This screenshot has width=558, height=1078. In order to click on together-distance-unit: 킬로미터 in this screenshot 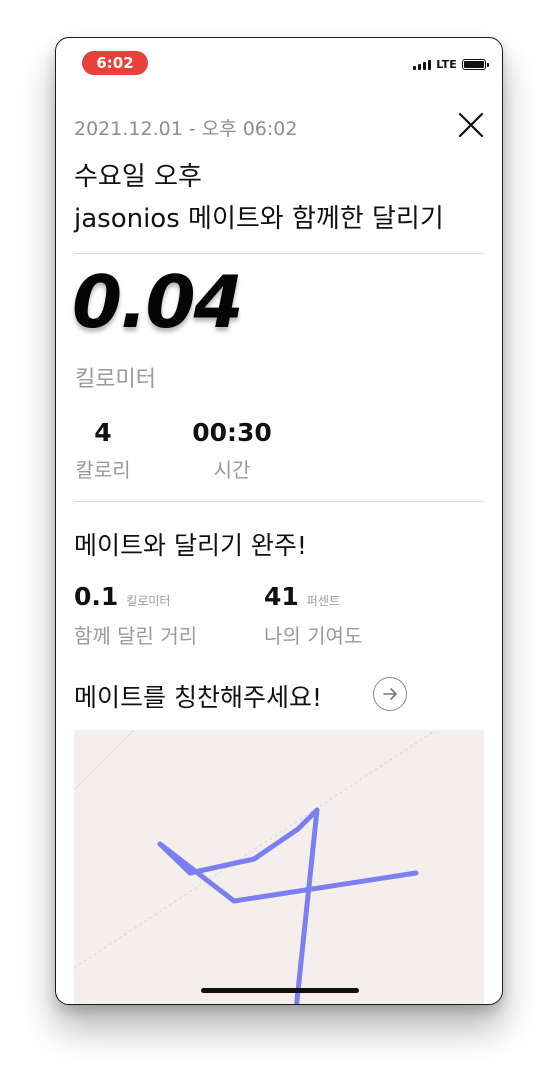, I will do `click(148, 601)`.